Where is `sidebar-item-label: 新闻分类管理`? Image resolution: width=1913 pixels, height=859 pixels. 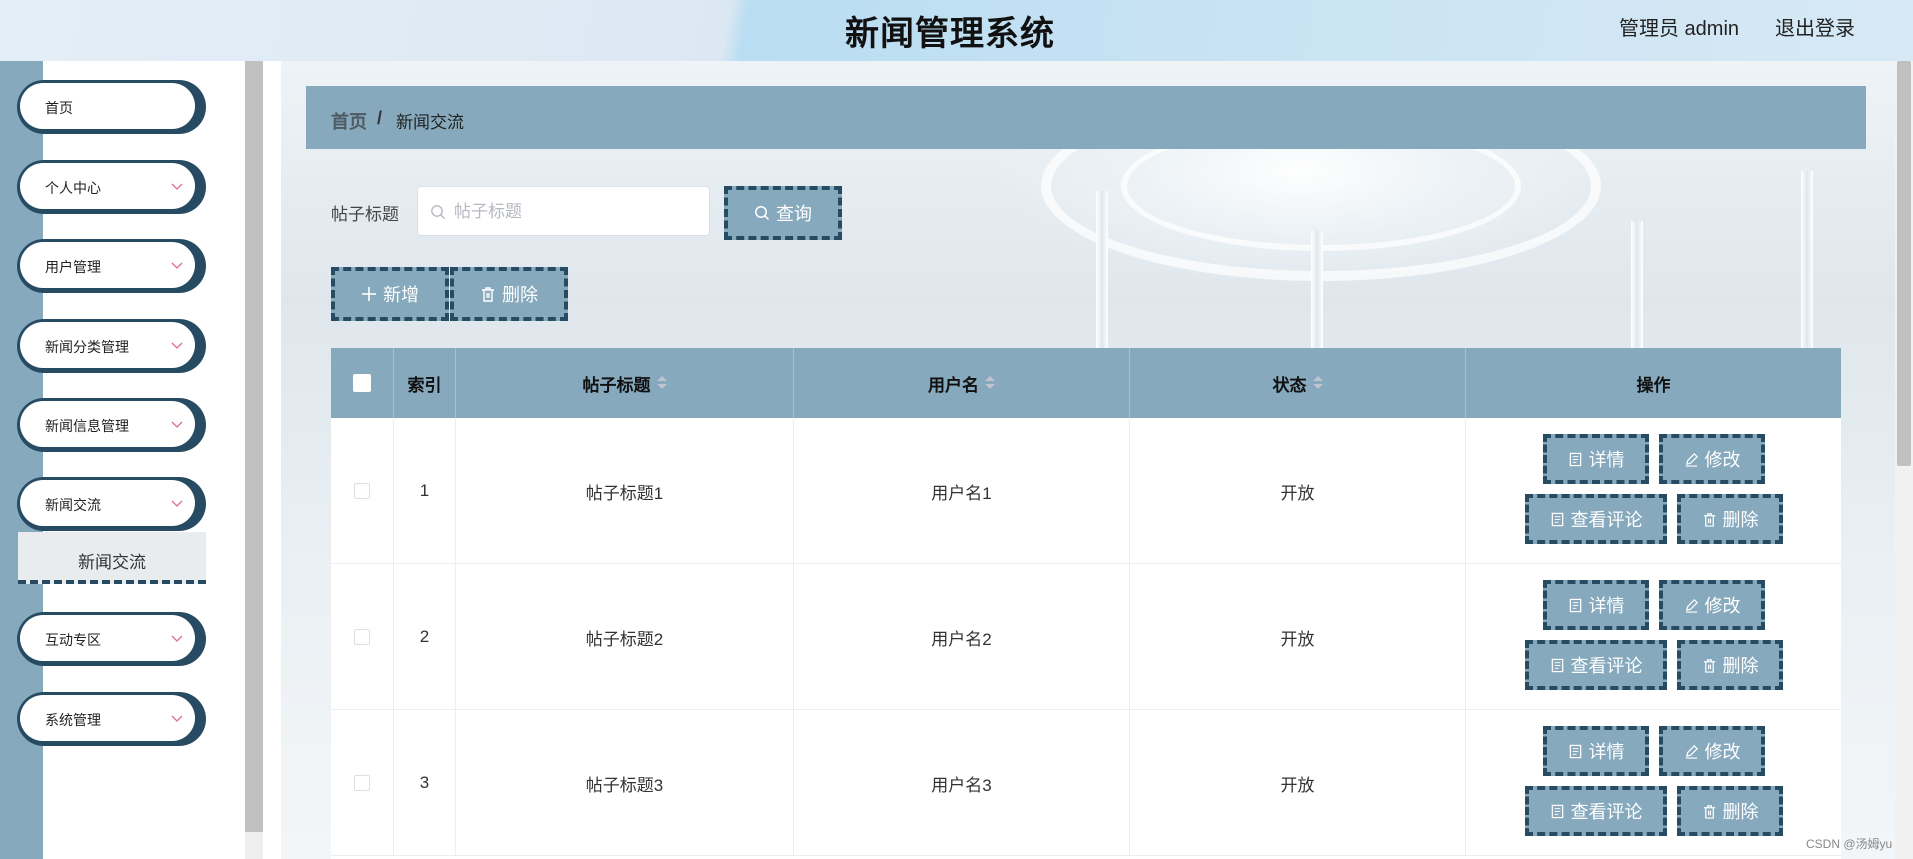
sidebar-item-label: 新闻分类管理 is located at coordinates (87, 347).